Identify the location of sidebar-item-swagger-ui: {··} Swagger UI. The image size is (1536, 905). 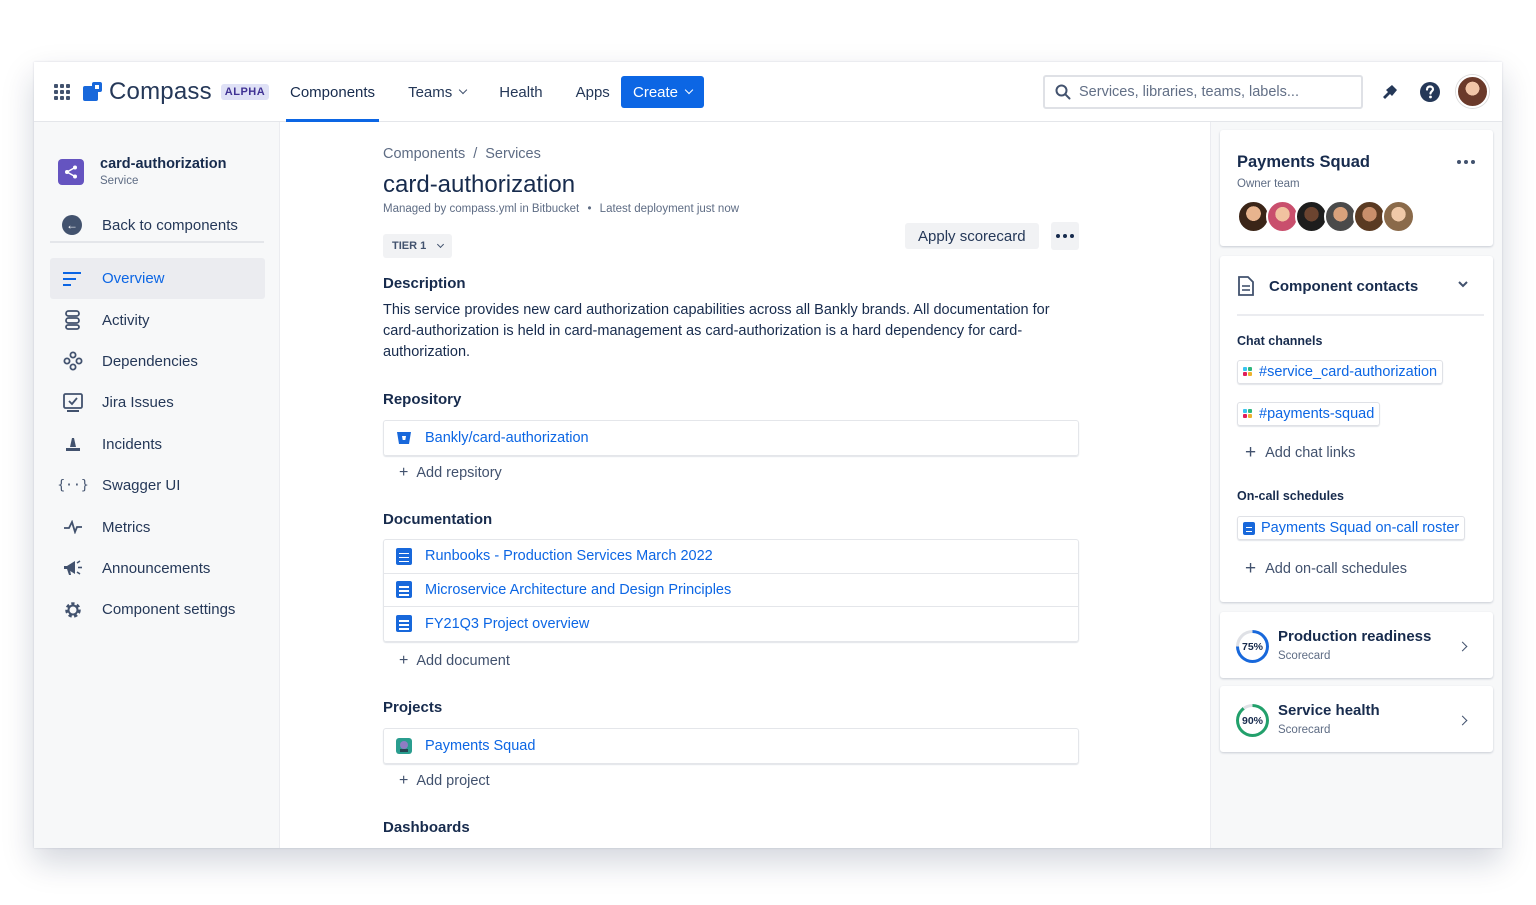
(157, 485).